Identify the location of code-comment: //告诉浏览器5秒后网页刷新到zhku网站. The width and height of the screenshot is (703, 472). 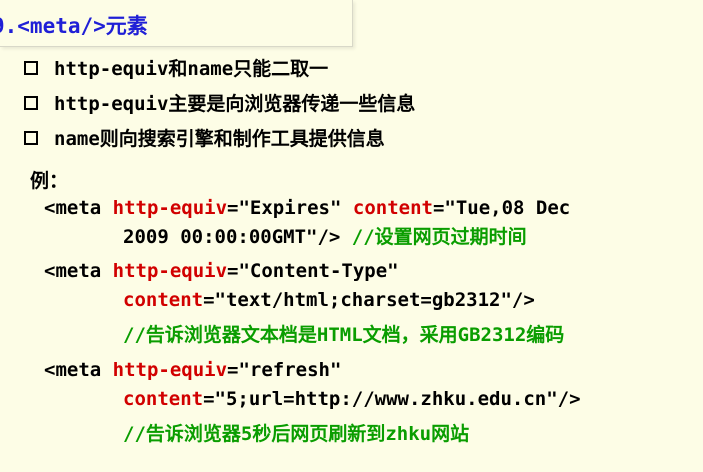
(296, 434).